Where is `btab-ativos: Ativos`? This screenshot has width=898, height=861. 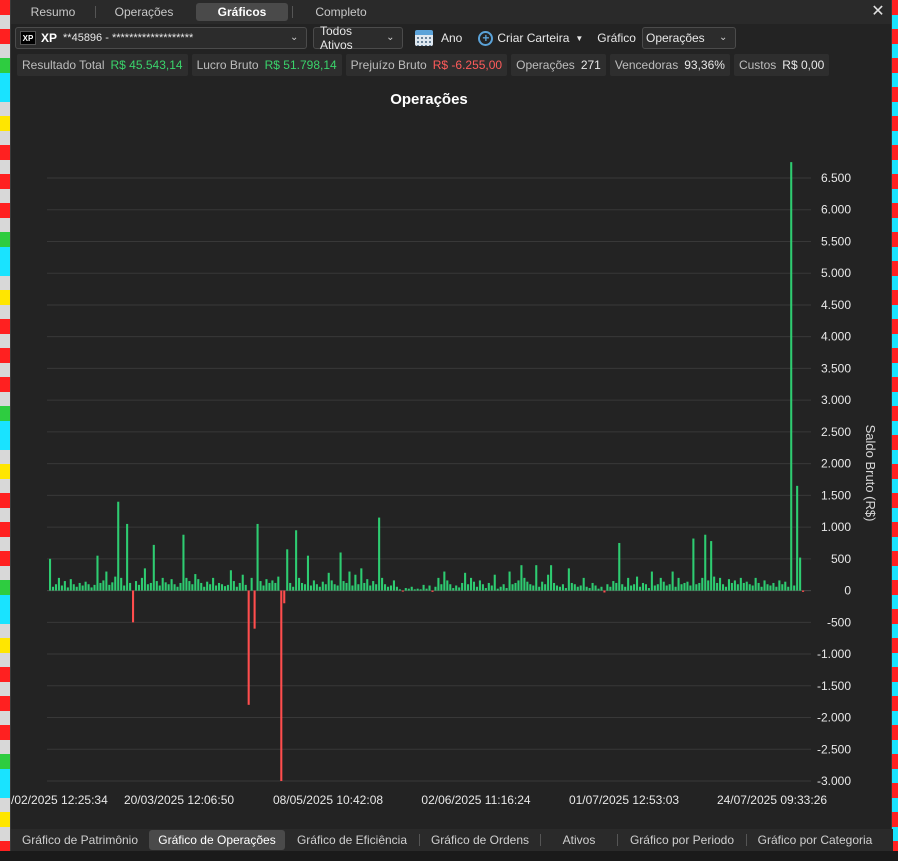
btab-ativos: Ativos is located at coordinates (579, 840).